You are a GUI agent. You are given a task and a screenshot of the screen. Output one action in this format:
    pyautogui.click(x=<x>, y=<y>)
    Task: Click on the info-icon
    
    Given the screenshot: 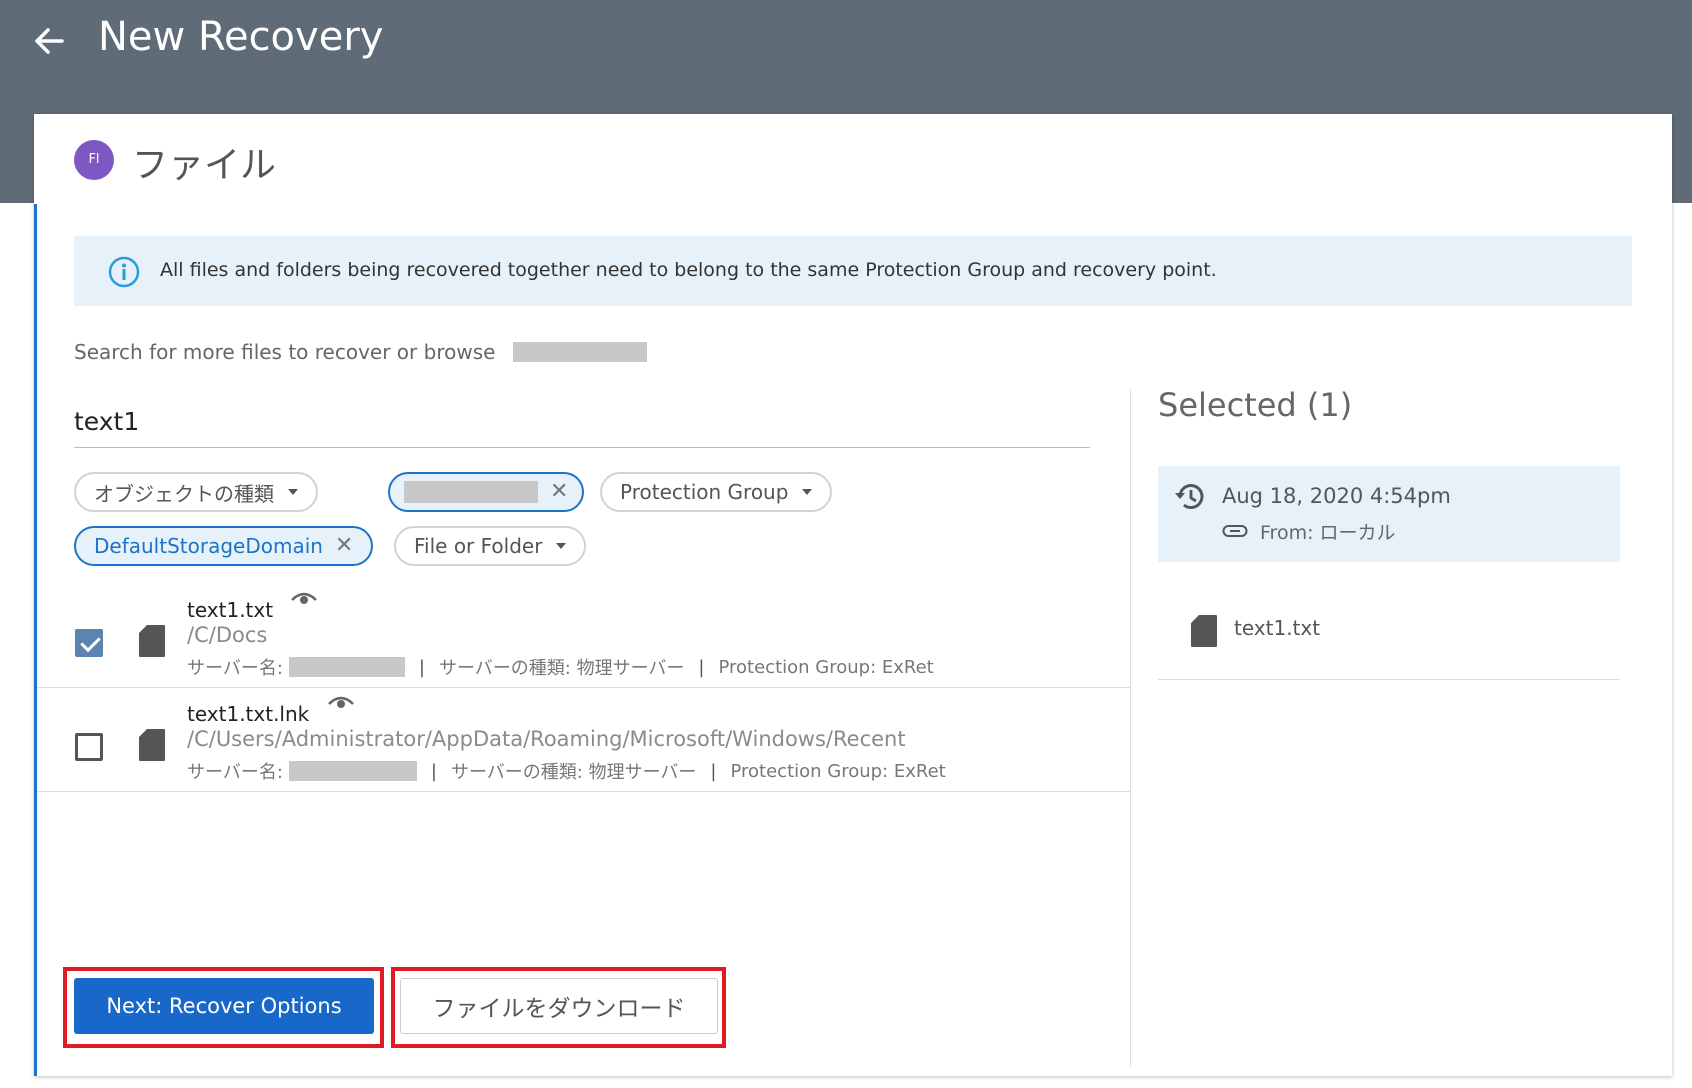 What is the action you would take?
    pyautogui.click(x=124, y=272)
    